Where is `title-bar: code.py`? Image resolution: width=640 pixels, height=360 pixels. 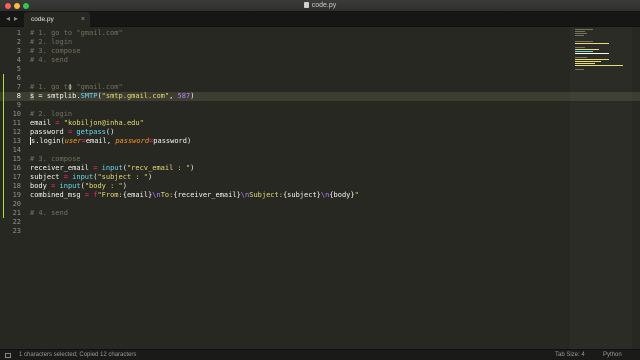 title-bar: code.py is located at coordinates (320, 6).